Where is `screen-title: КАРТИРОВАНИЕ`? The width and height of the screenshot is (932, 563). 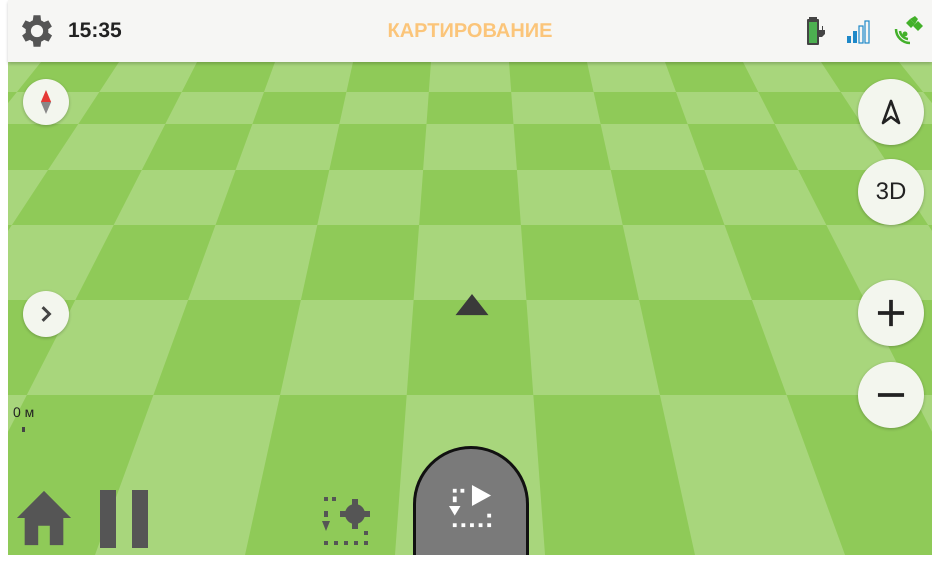 screen-title: КАРТИРОВАНИЕ is located at coordinates (470, 31).